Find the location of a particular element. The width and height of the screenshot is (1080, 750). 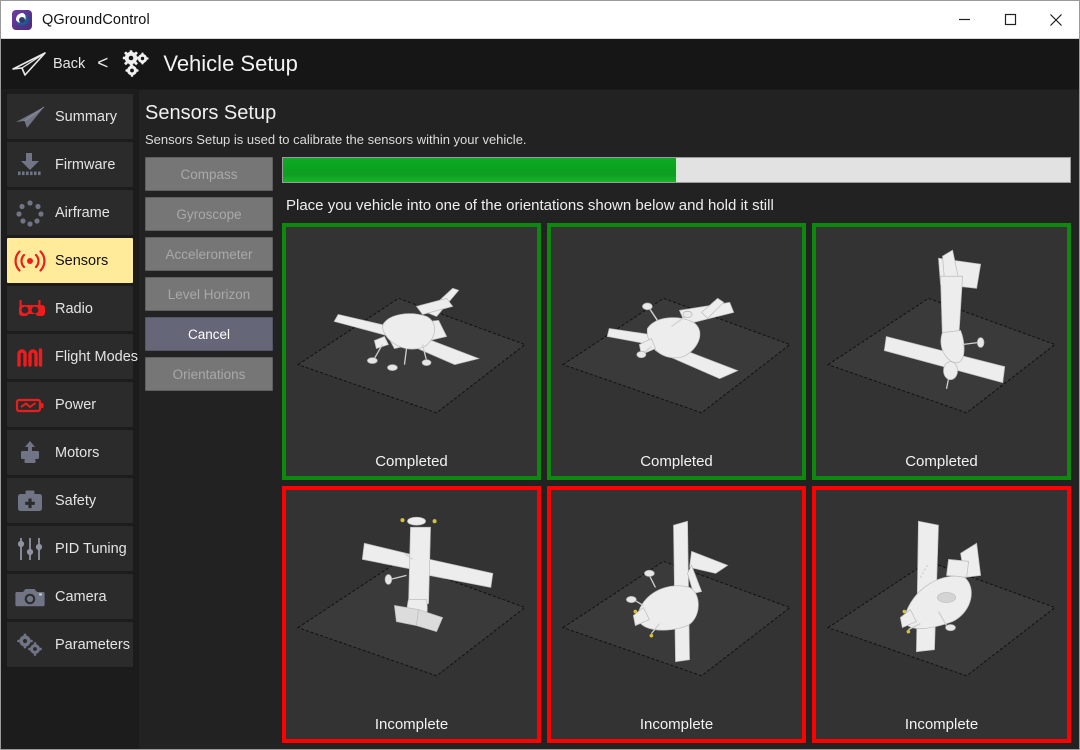

vehicle-3d-view-upside-down is located at coordinates (676, 336).